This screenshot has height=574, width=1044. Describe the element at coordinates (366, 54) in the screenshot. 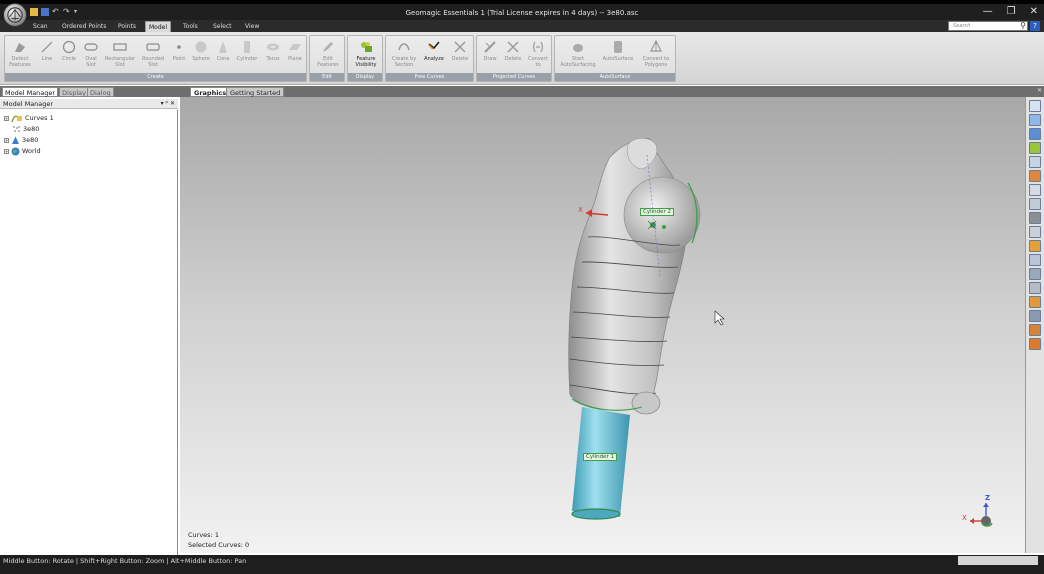

I see `feature-visibility-button: Feature Visibility` at that location.